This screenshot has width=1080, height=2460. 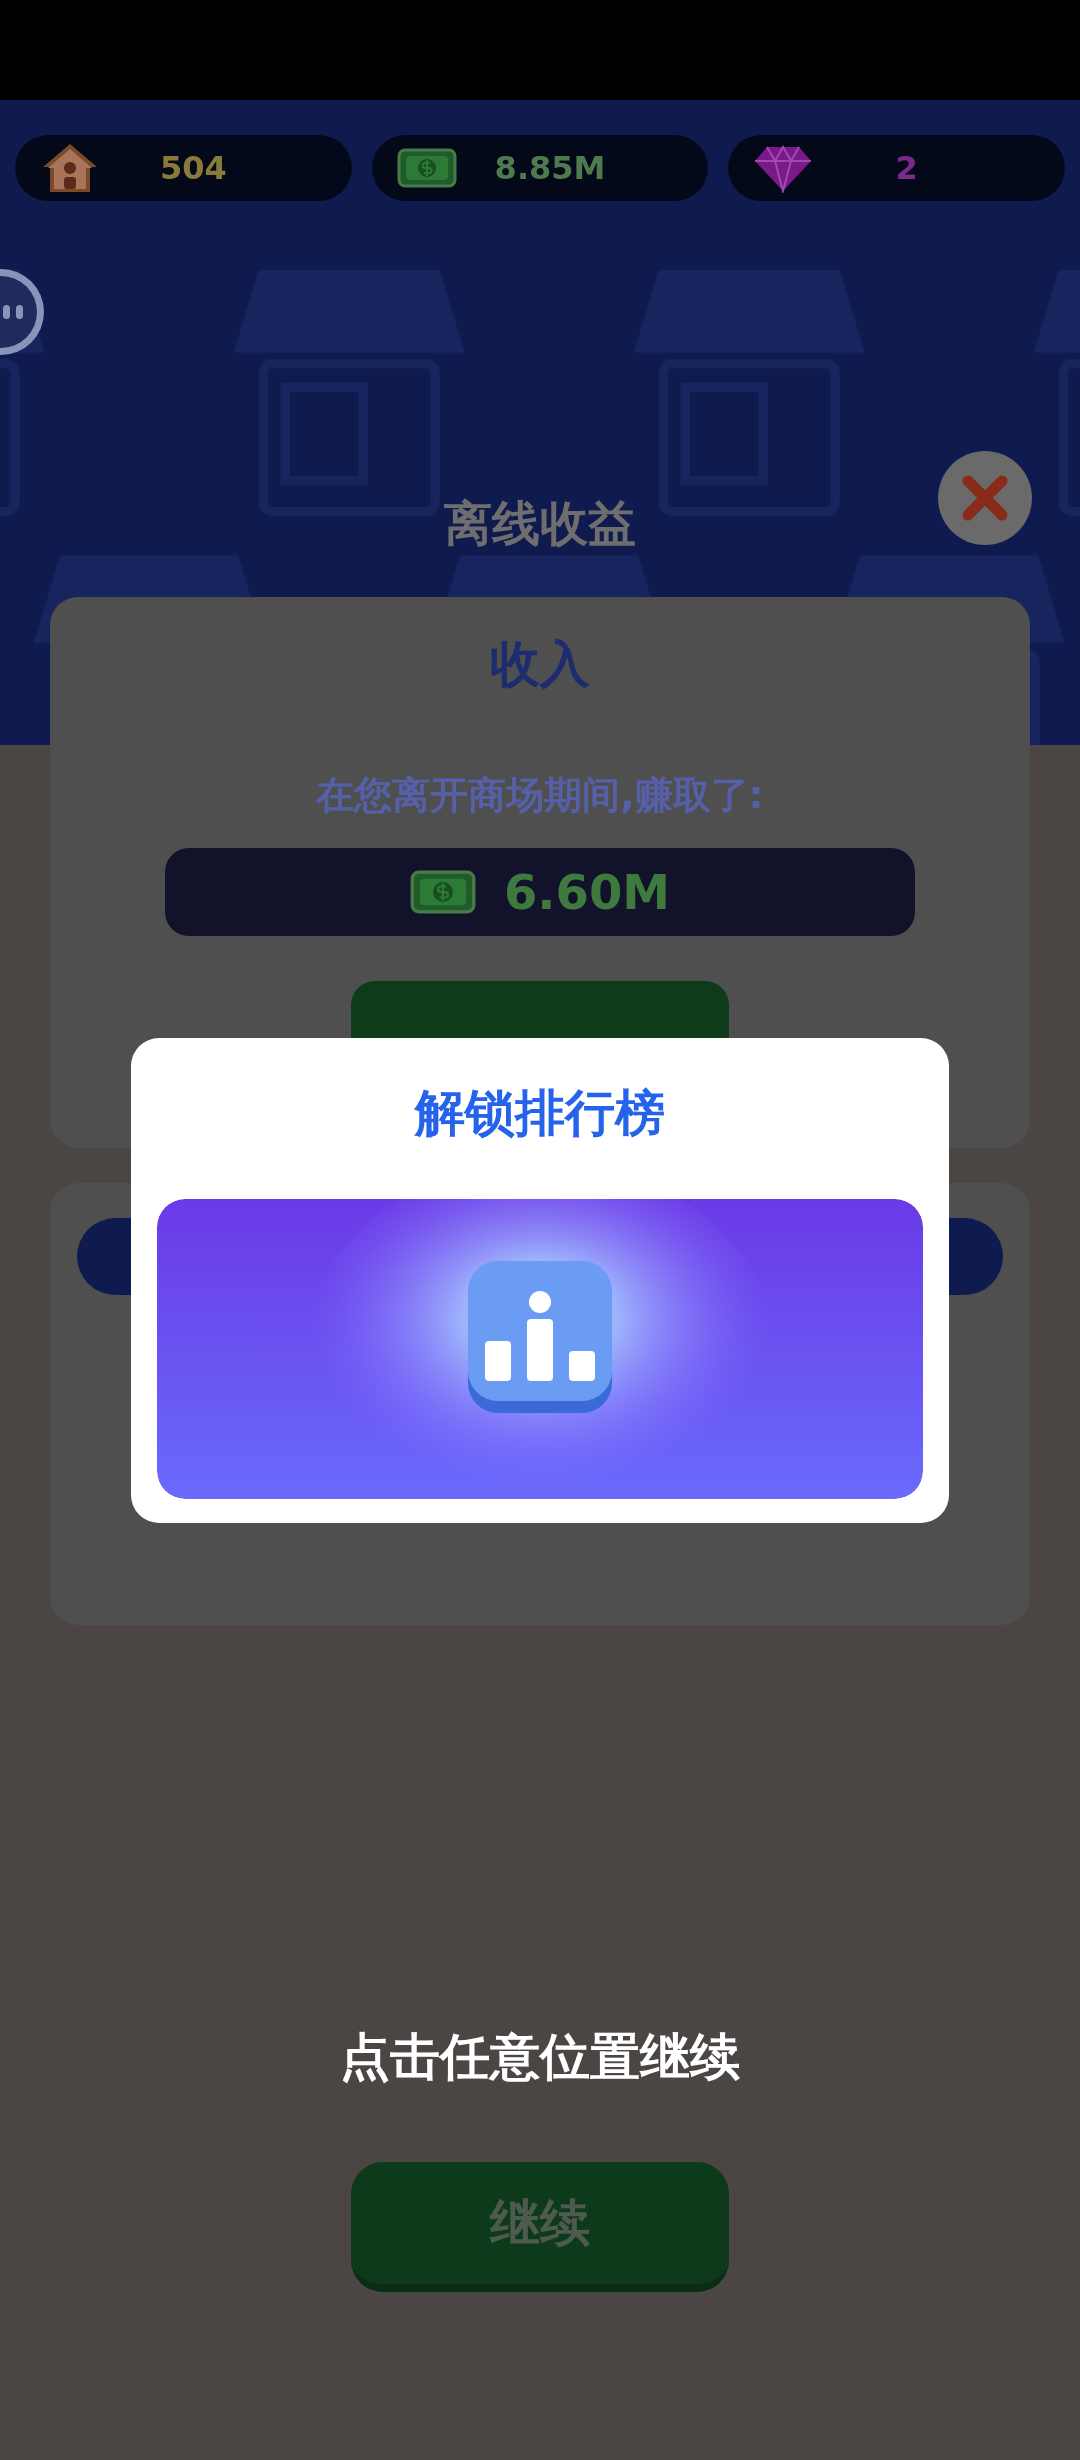 What do you see at coordinates (540, 2227) in the screenshot?
I see `continue-button: 继续` at bounding box center [540, 2227].